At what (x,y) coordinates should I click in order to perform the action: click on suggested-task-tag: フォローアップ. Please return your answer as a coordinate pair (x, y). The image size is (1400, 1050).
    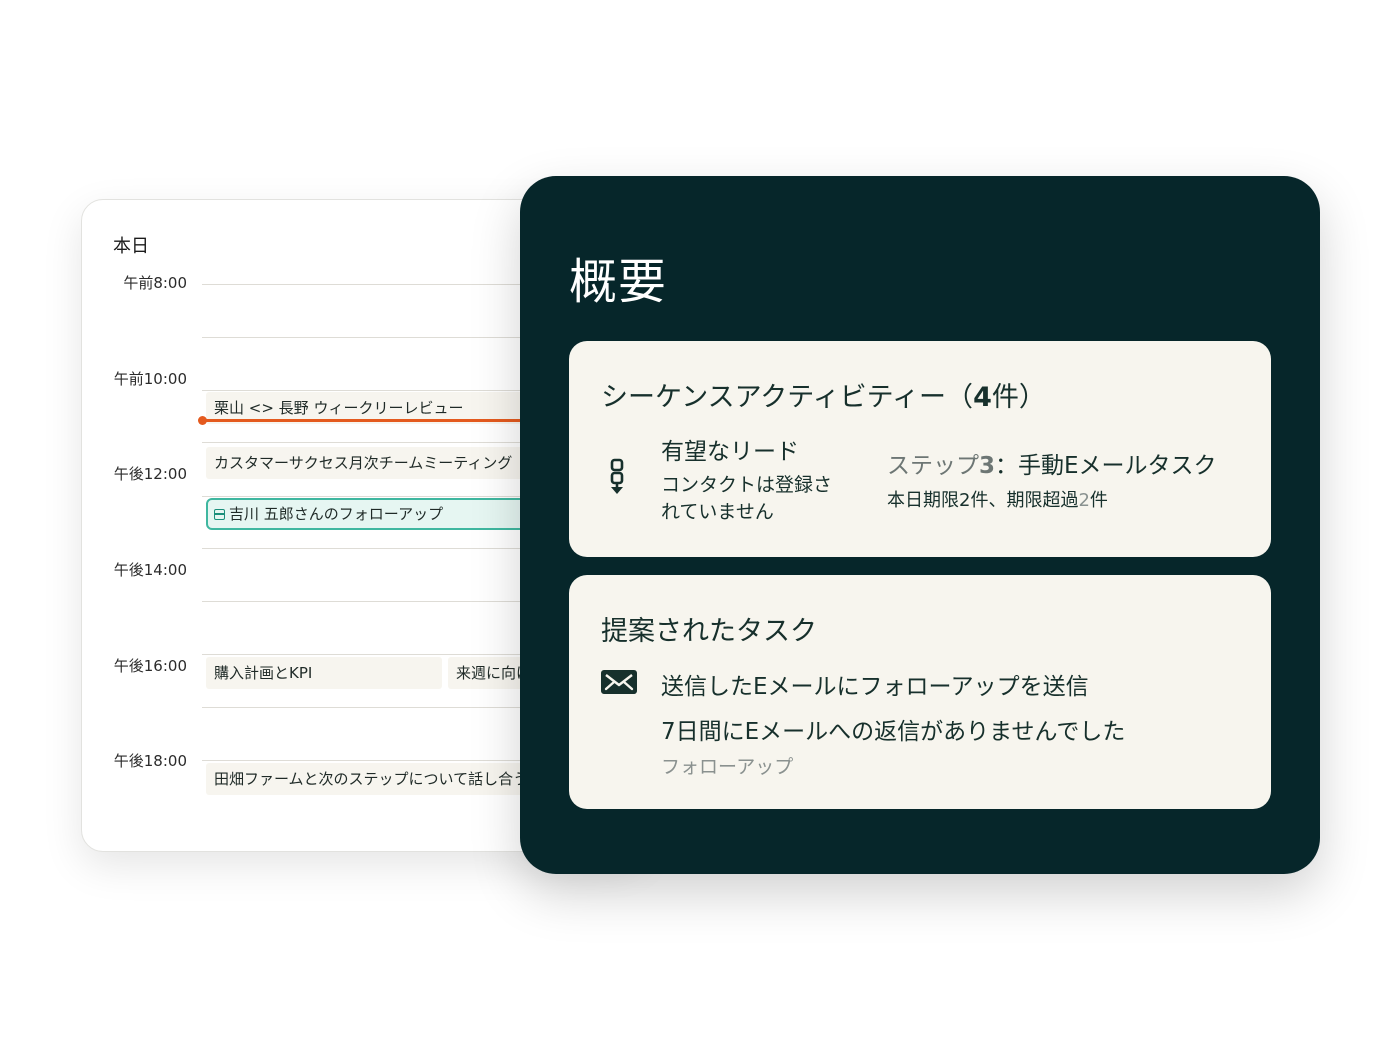
    Looking at the image, I should click on (727, 767).